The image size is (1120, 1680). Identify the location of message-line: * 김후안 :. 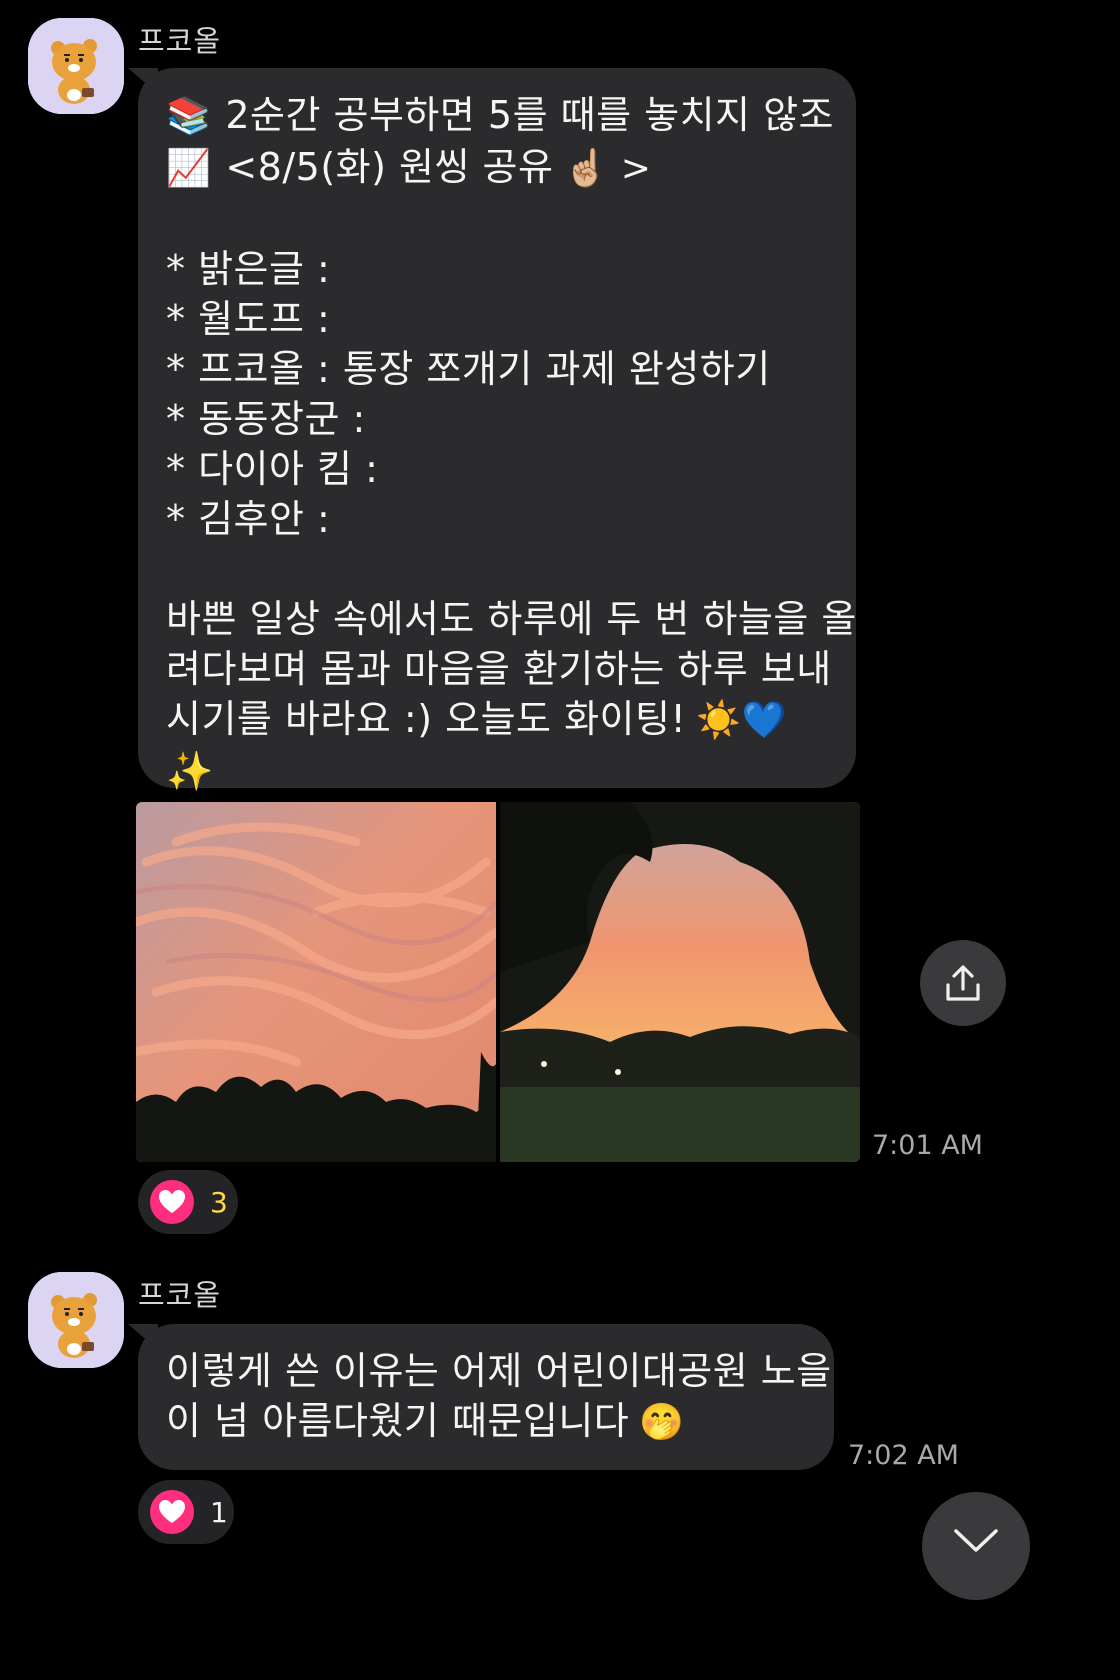
(497, 519).